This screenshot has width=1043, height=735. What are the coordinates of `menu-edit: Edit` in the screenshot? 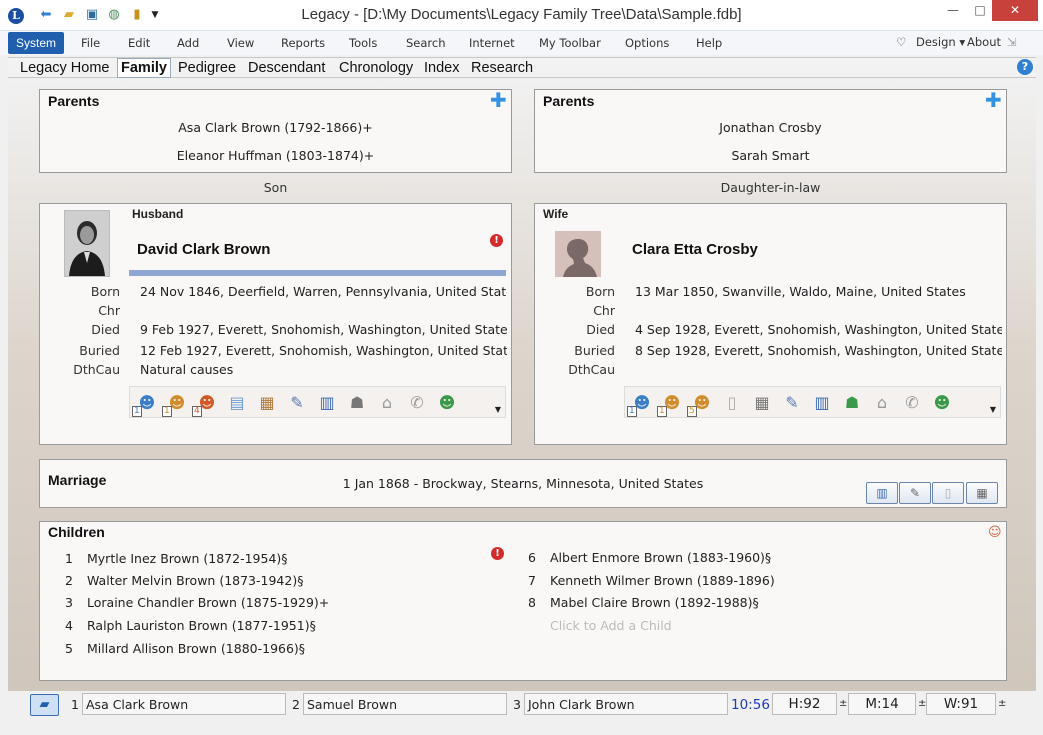 It's located at (139, 43).